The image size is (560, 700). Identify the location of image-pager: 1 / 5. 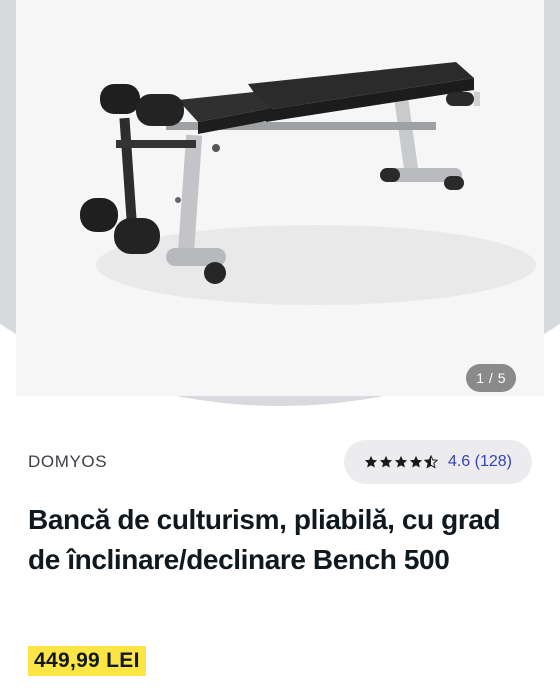
(491, 378).